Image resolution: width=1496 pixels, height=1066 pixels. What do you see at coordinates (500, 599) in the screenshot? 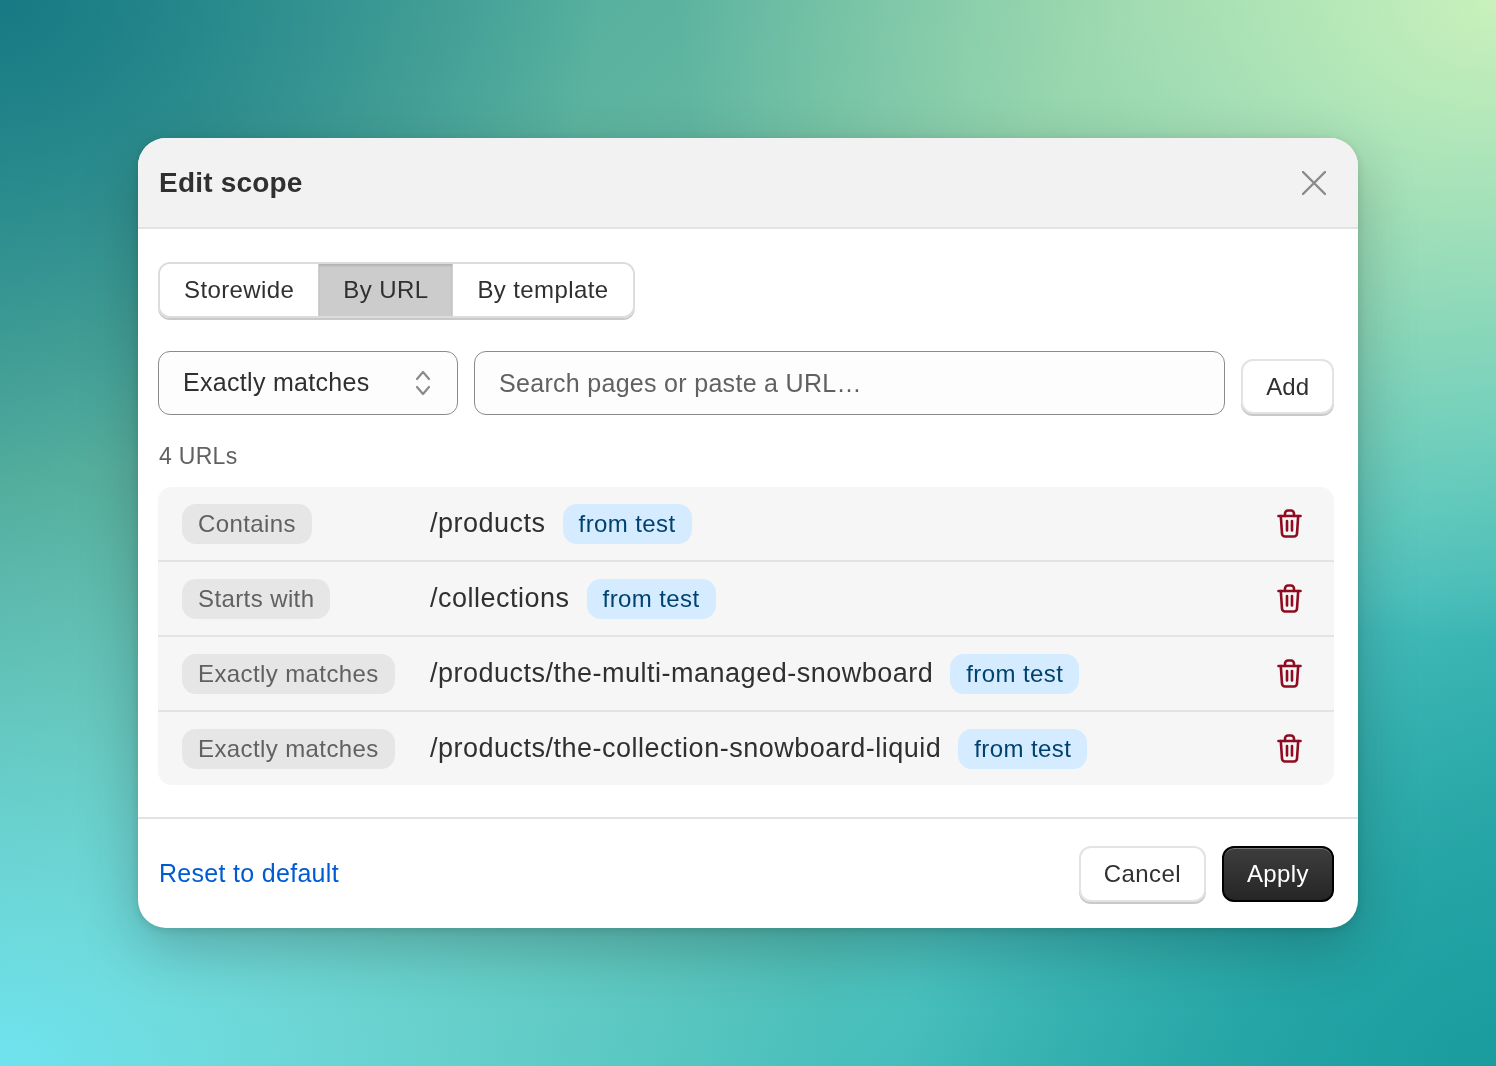
I see `url-path: /collections` at bounding box center [500, 599].